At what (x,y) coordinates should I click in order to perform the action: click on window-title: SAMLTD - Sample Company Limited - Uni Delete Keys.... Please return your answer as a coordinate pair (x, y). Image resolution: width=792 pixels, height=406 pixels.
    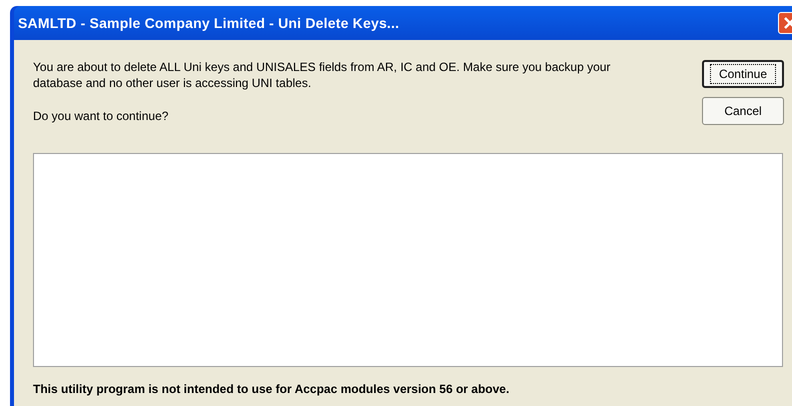
    Looking at the image, I should click on (209, 23).